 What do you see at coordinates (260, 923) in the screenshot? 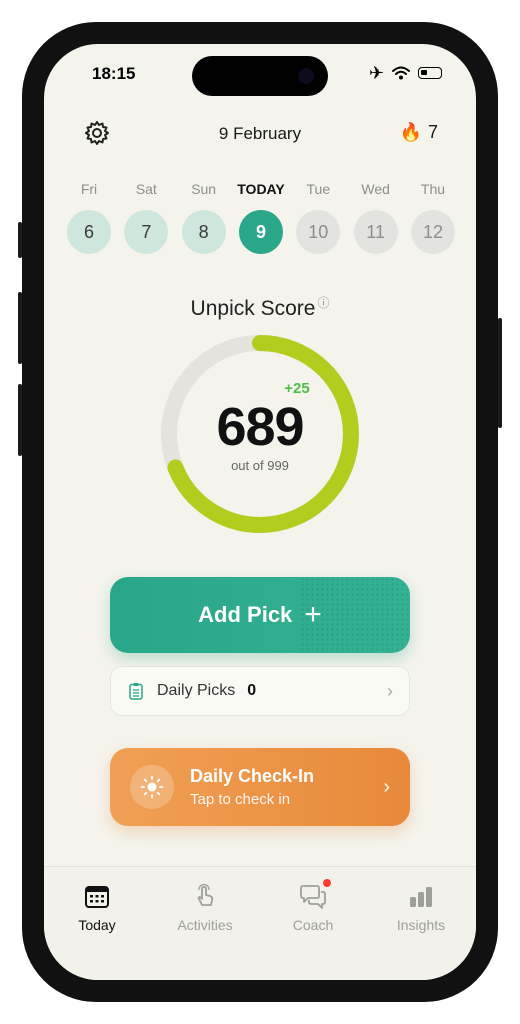
I see `tab-bar: Today Activities Coach Insights` at bounding box center [260, 923].